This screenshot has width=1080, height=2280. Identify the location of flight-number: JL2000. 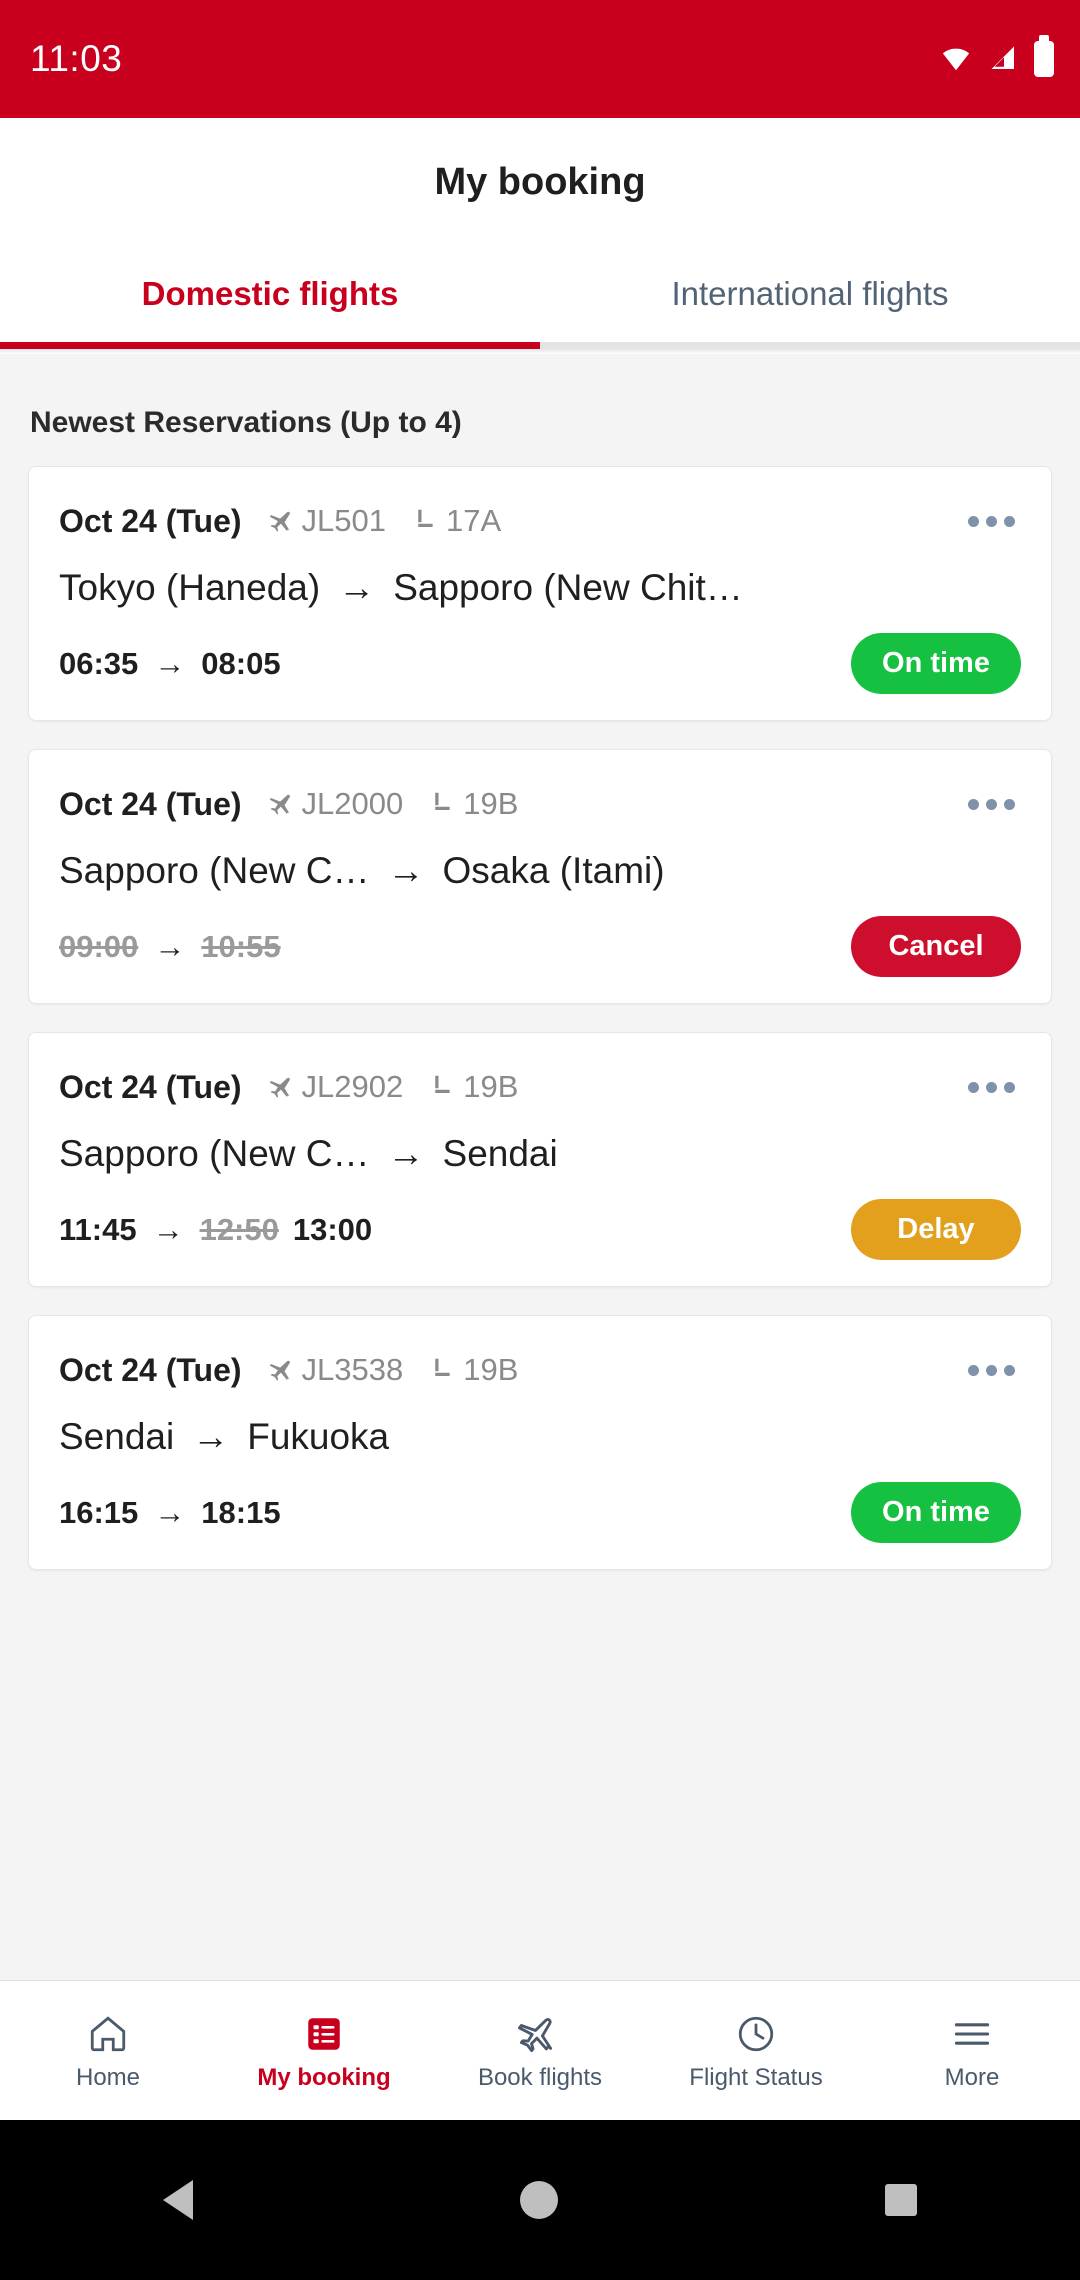
(352, 803).